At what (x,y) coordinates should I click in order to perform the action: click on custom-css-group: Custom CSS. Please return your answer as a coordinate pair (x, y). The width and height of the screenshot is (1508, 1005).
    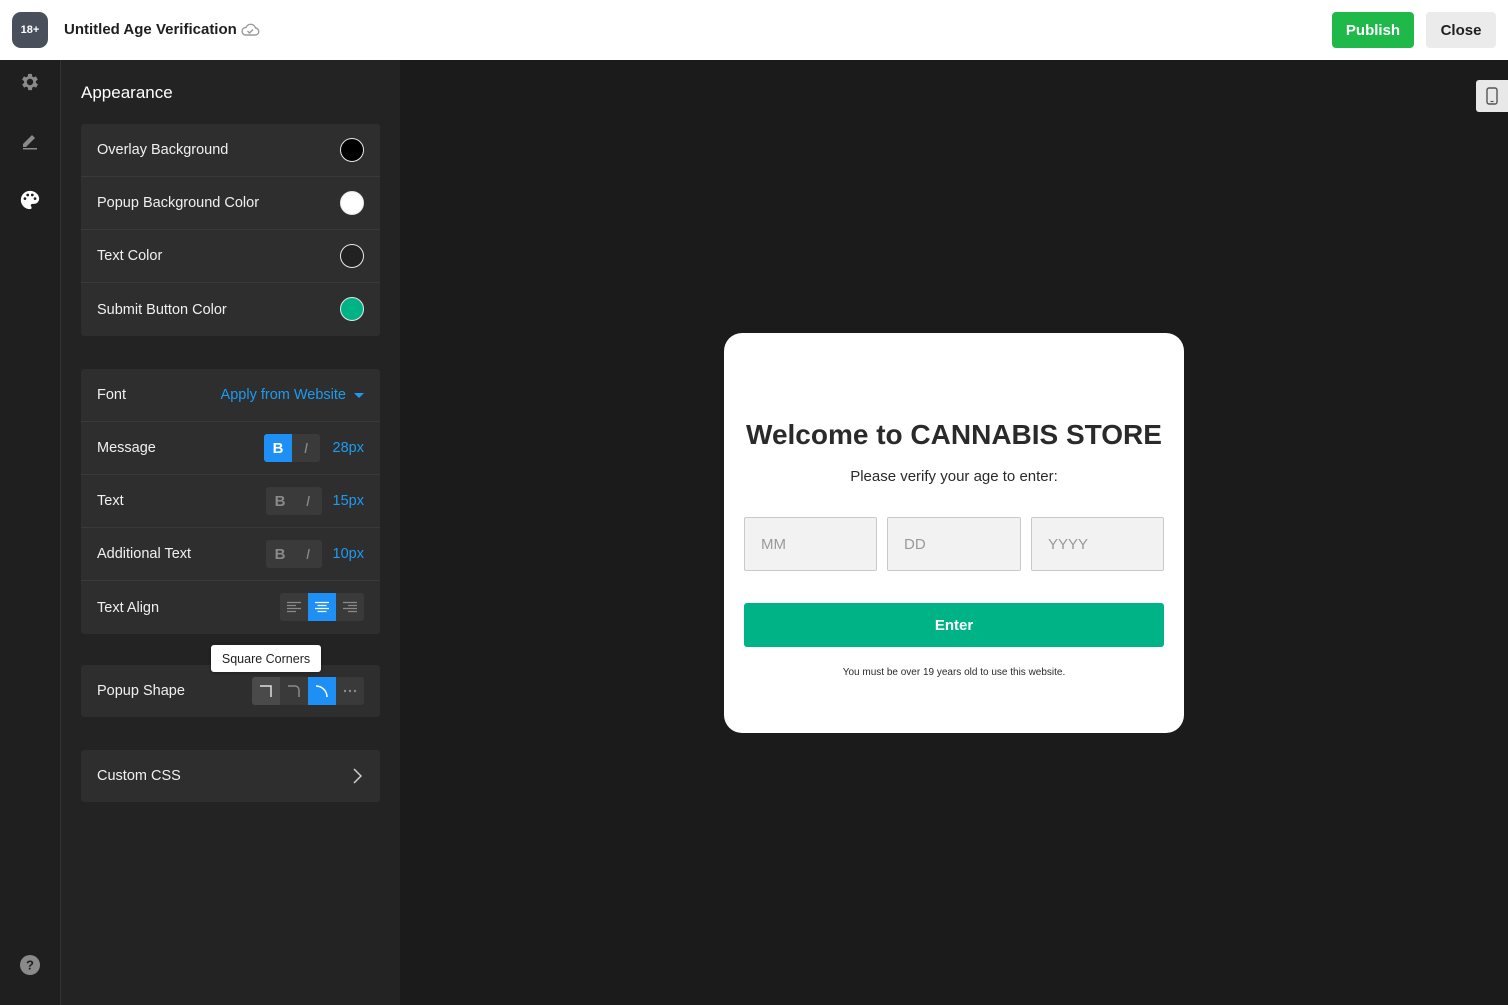
    Looking at the image, I should click on (230, 776).